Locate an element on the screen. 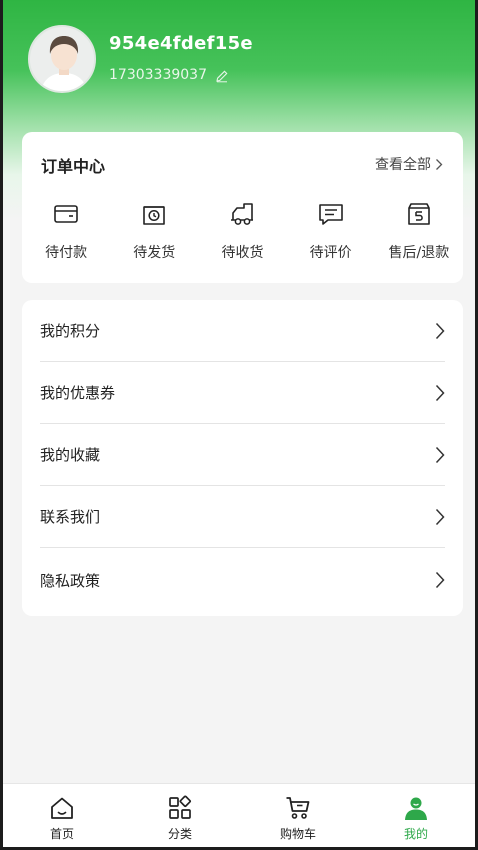 The image size is (478, 850). menu-item-privacy-policy: 隐私政策 is located at coordinates (242, 580).